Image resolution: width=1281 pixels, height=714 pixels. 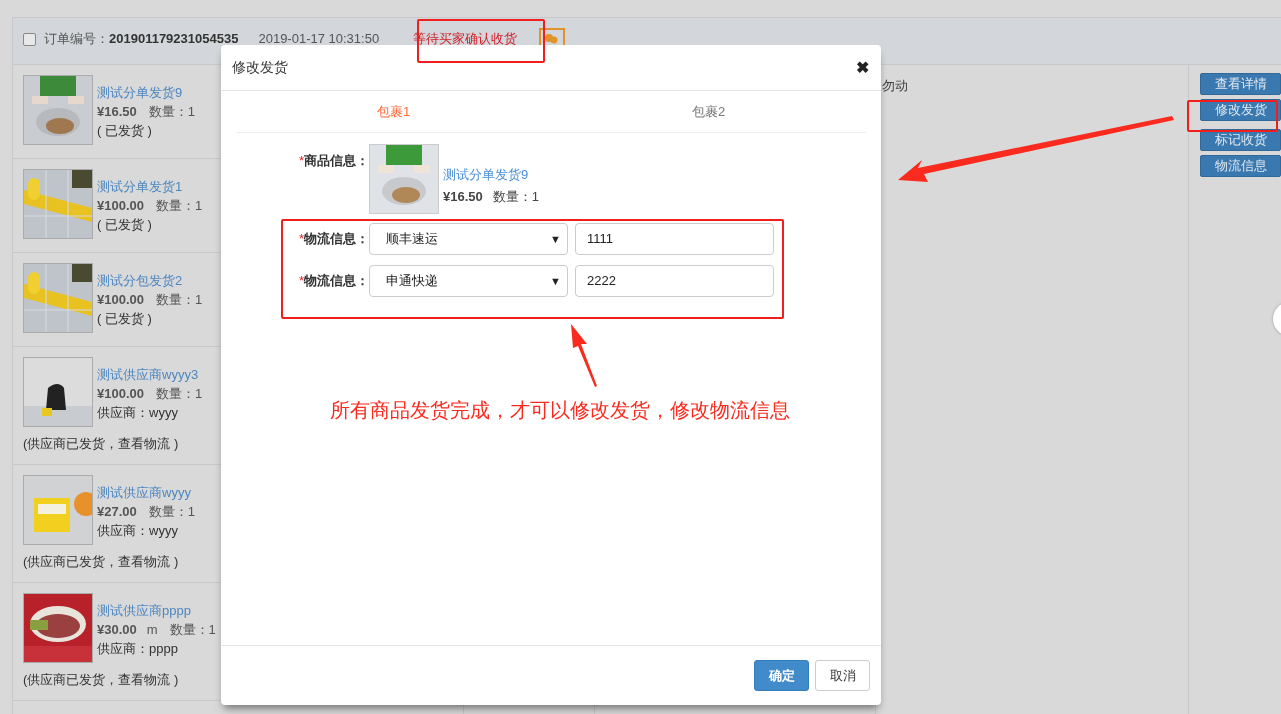 I want to click on product-link: 测试供应商pppp, so click(x=156, y=610).